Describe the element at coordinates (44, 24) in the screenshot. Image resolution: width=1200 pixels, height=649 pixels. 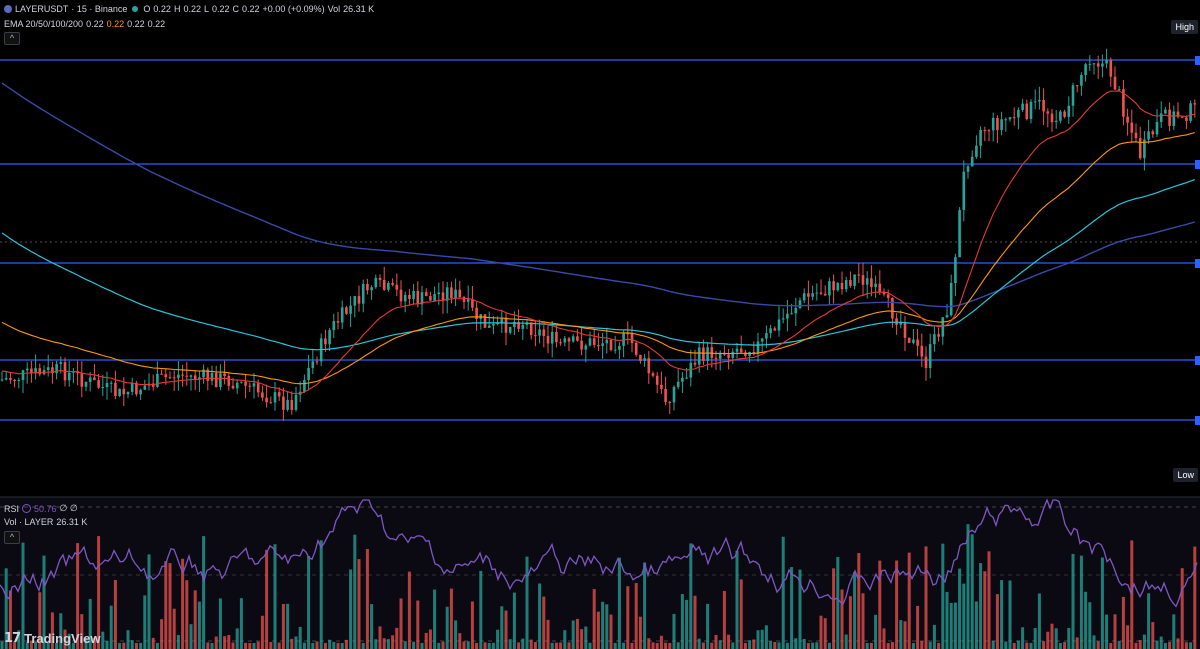
I see `ema-label: EMA 20/50/100/200` at that location.